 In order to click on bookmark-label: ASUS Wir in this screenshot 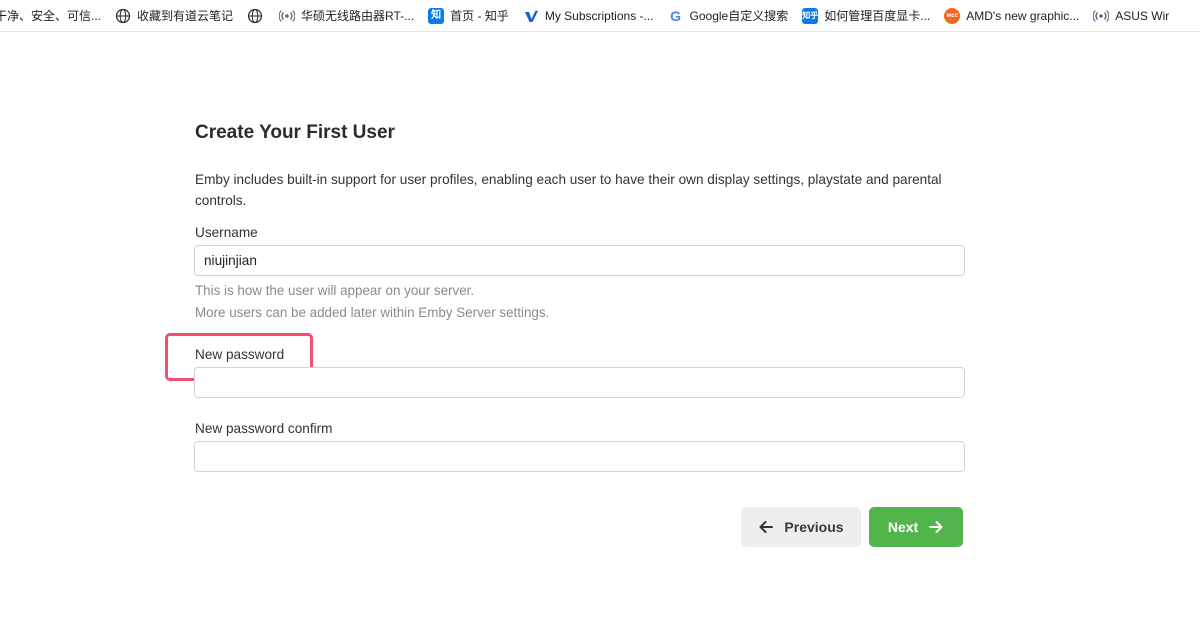, I will do `click(1142, 15)`.